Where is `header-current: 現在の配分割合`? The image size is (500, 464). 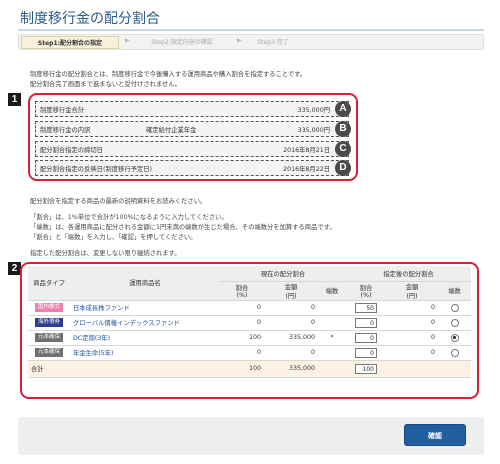
header-current: 現在の配分割合 is located at coordinates (283, 274).